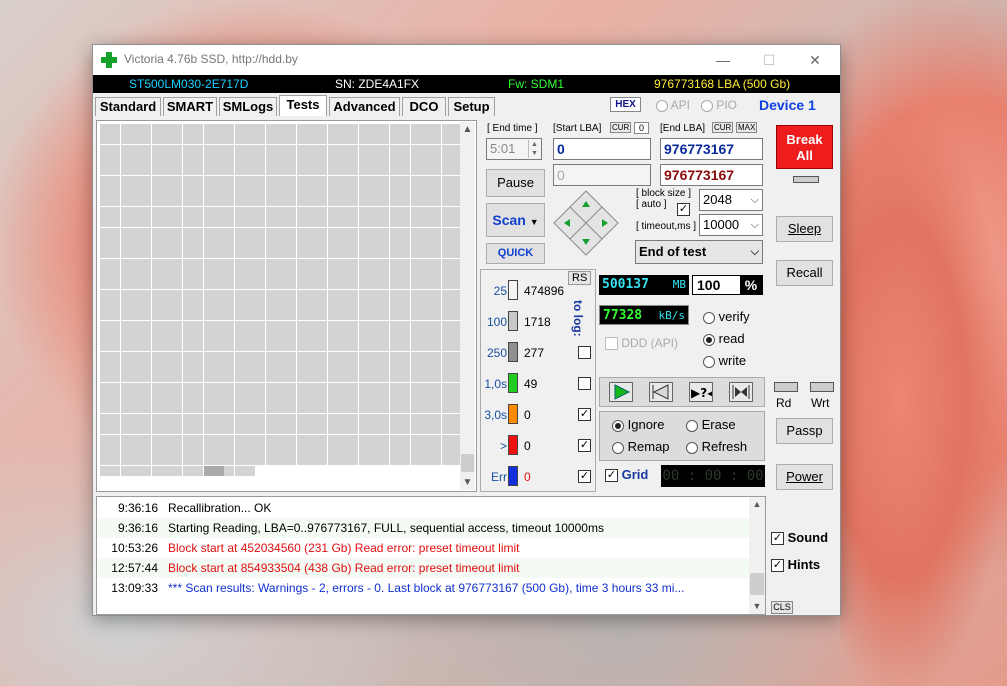 The width and height of the screenshot is (1007, 686). What do you see at coordinates (625, 284) in the screenshot?
I see `mb-value: 500137` at bounding box center [625, 284].